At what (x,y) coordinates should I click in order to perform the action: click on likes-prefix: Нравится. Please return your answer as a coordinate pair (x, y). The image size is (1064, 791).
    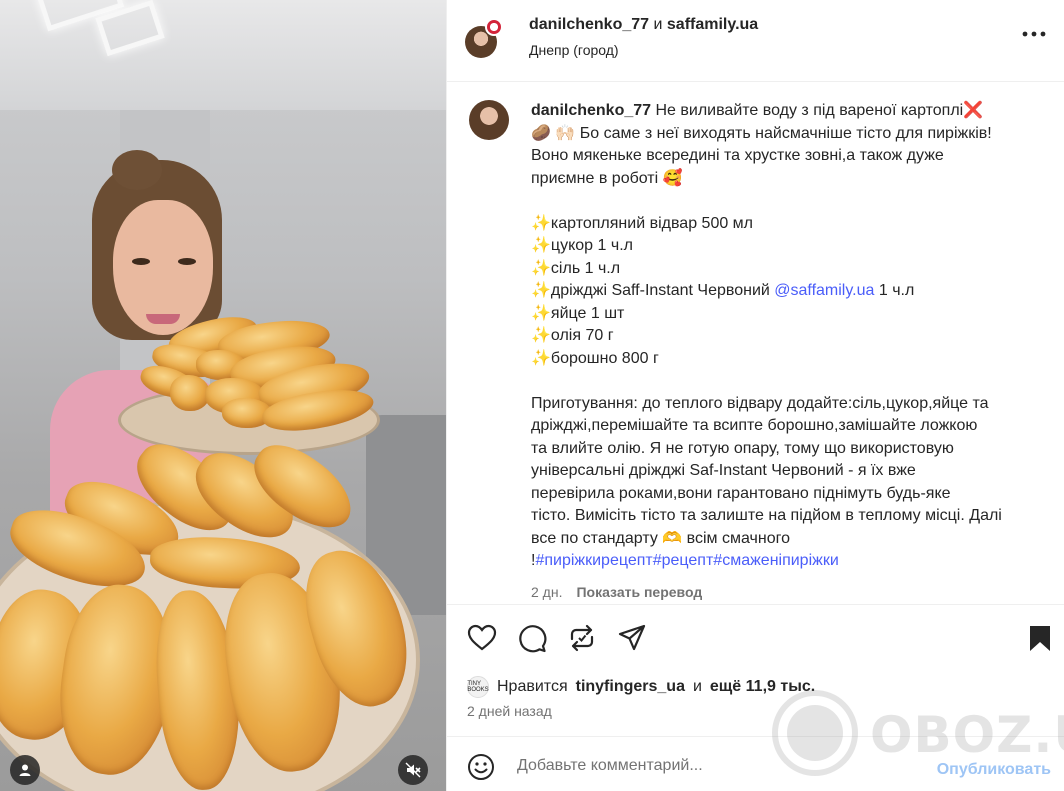
    Looking at the image, I should click on (532, 686).